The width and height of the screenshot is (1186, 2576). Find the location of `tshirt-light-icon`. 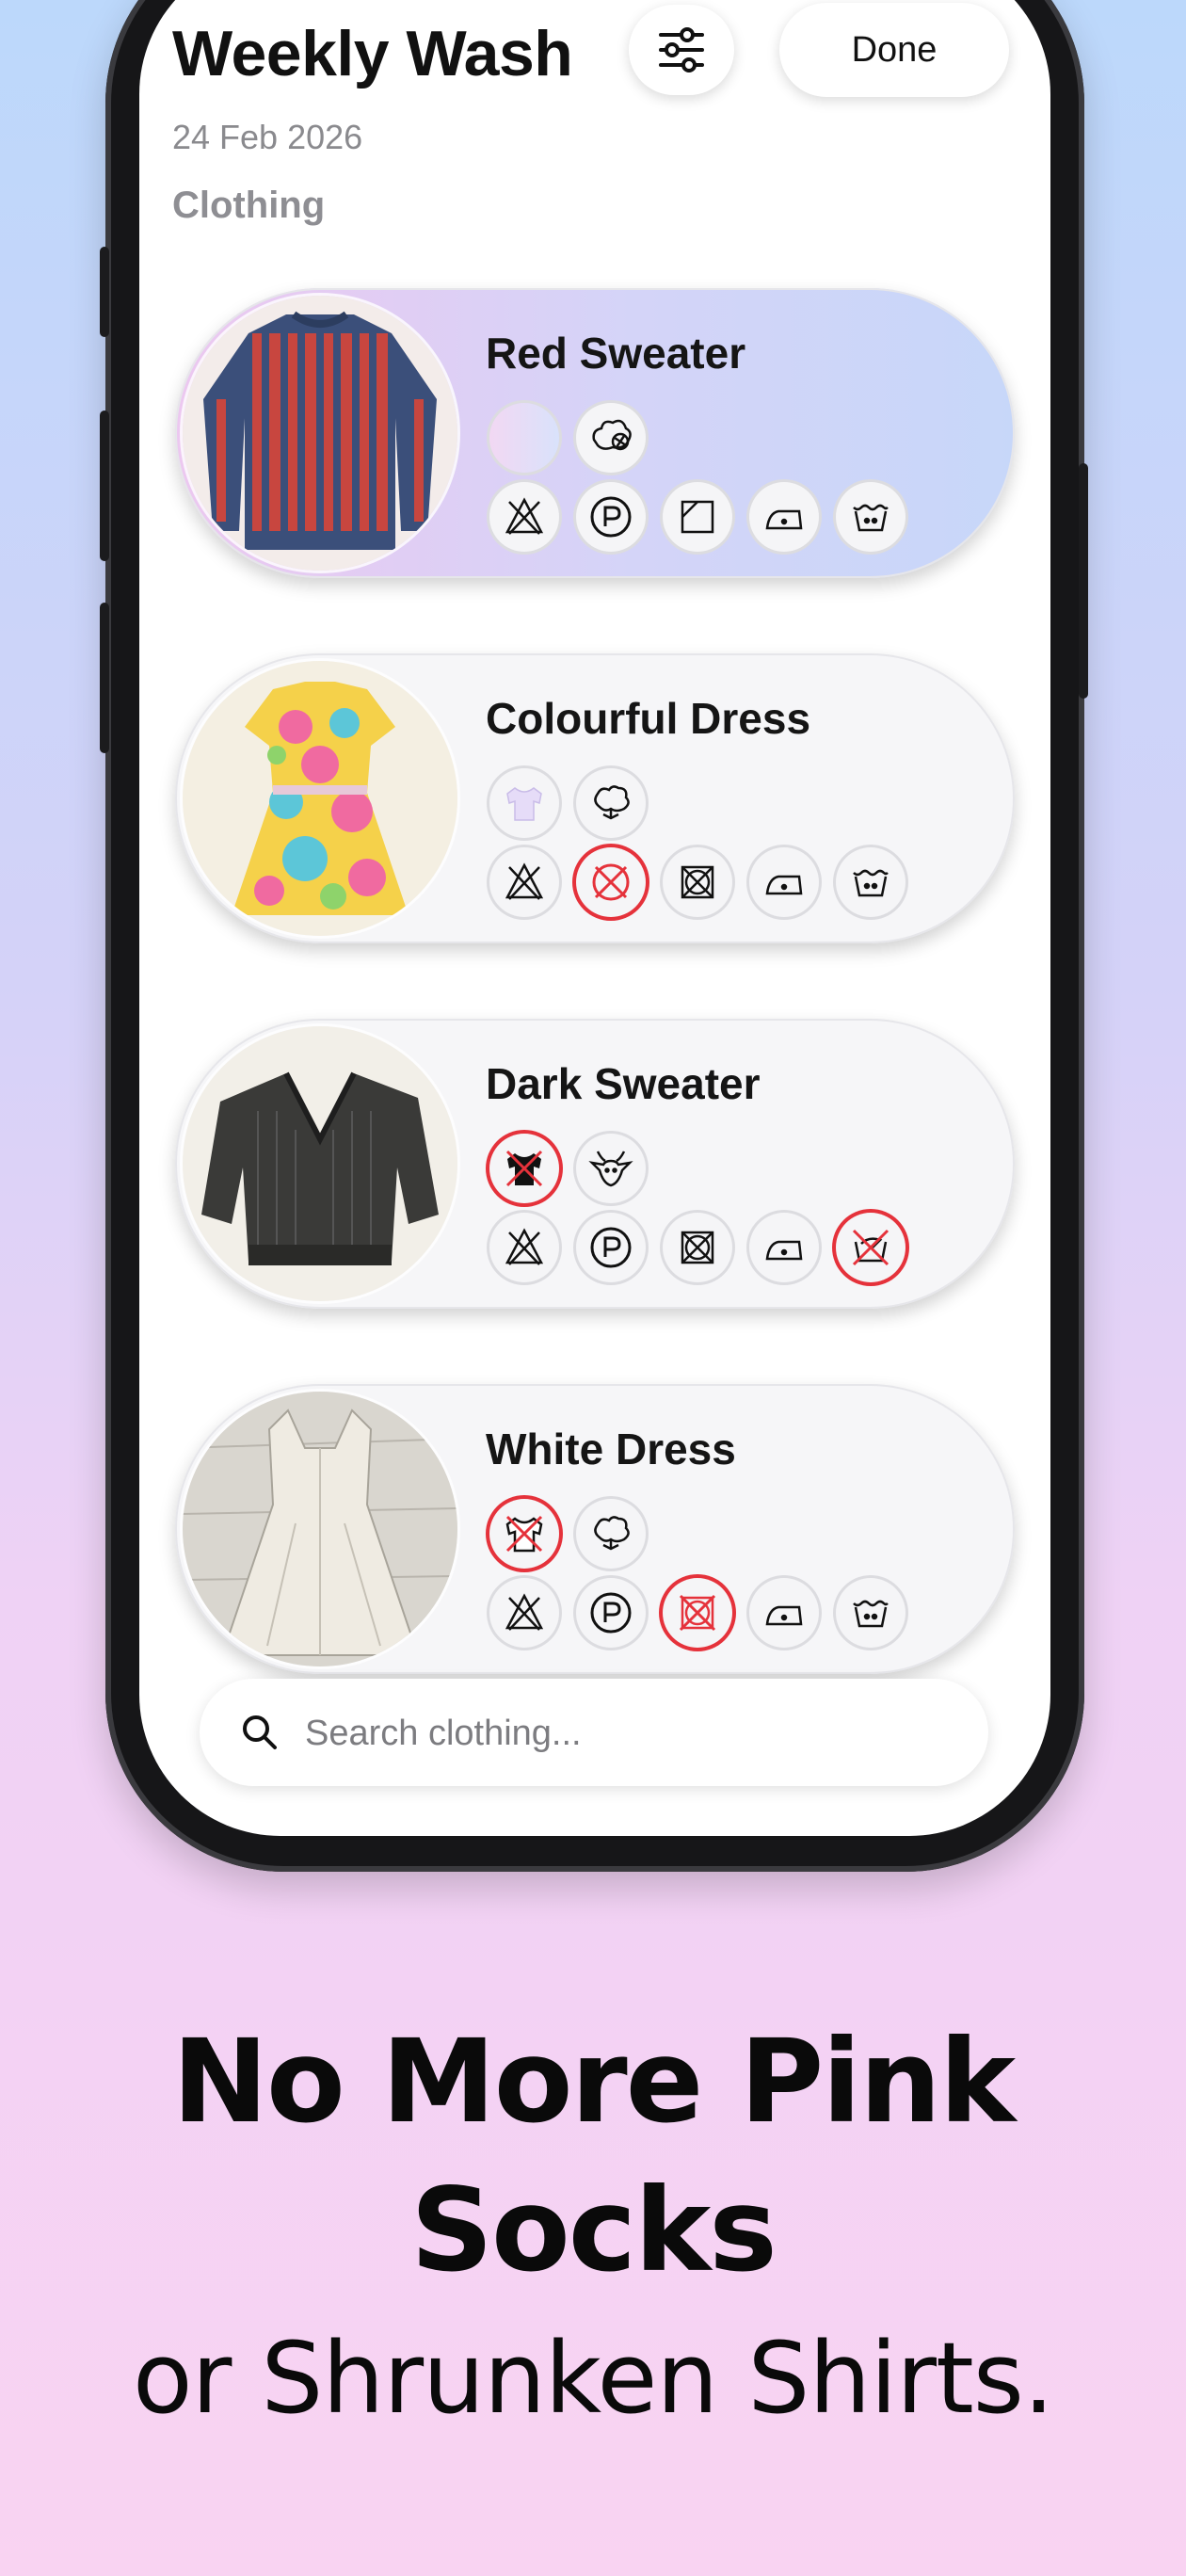

tshirt-light-icon is located at coordinates (524, 803).